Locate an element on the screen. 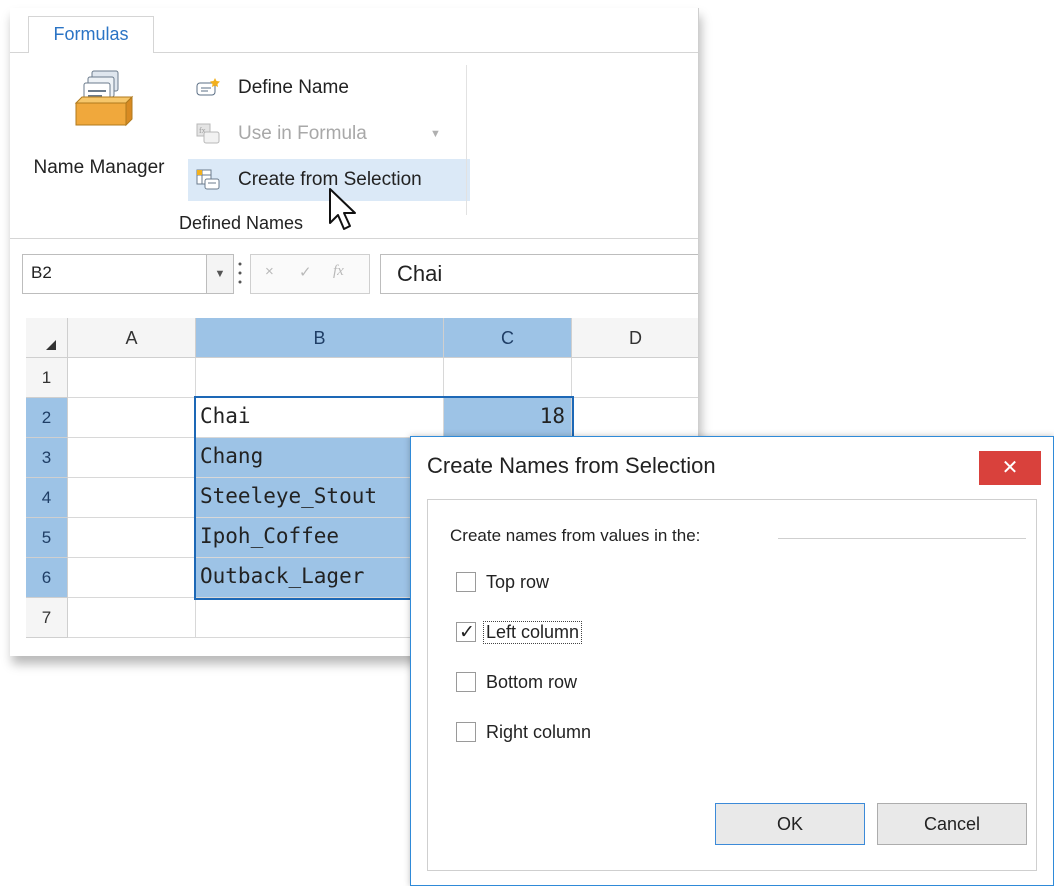  mouse-pointer-icon is located at coordinates (342, 209).